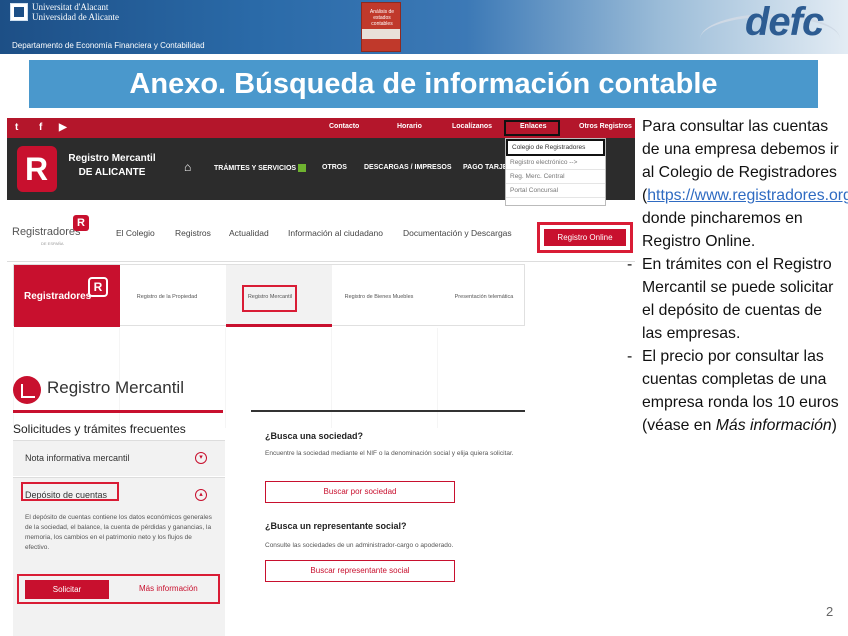 This screenshot has height=636, width=848. I want to click on buscar-representante-button: Buscar representante social, so click(360, 571).